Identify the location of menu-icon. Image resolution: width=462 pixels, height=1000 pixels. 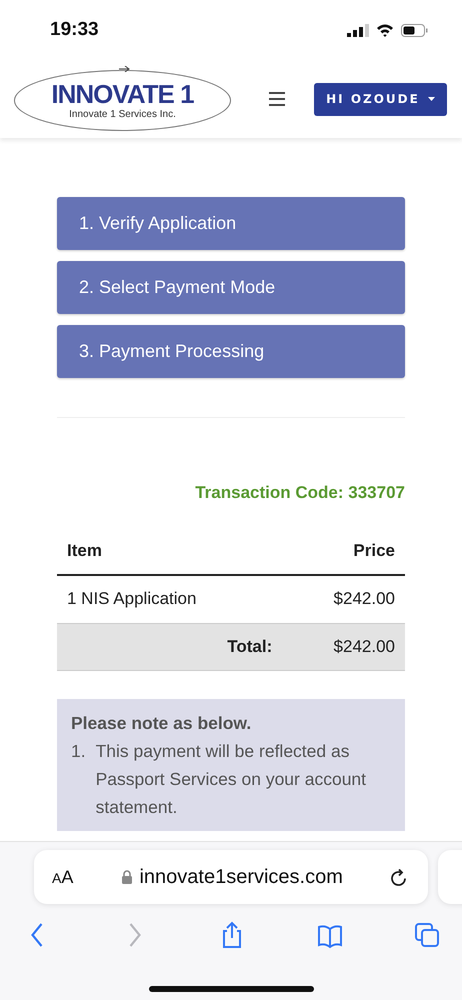
(277, 99).